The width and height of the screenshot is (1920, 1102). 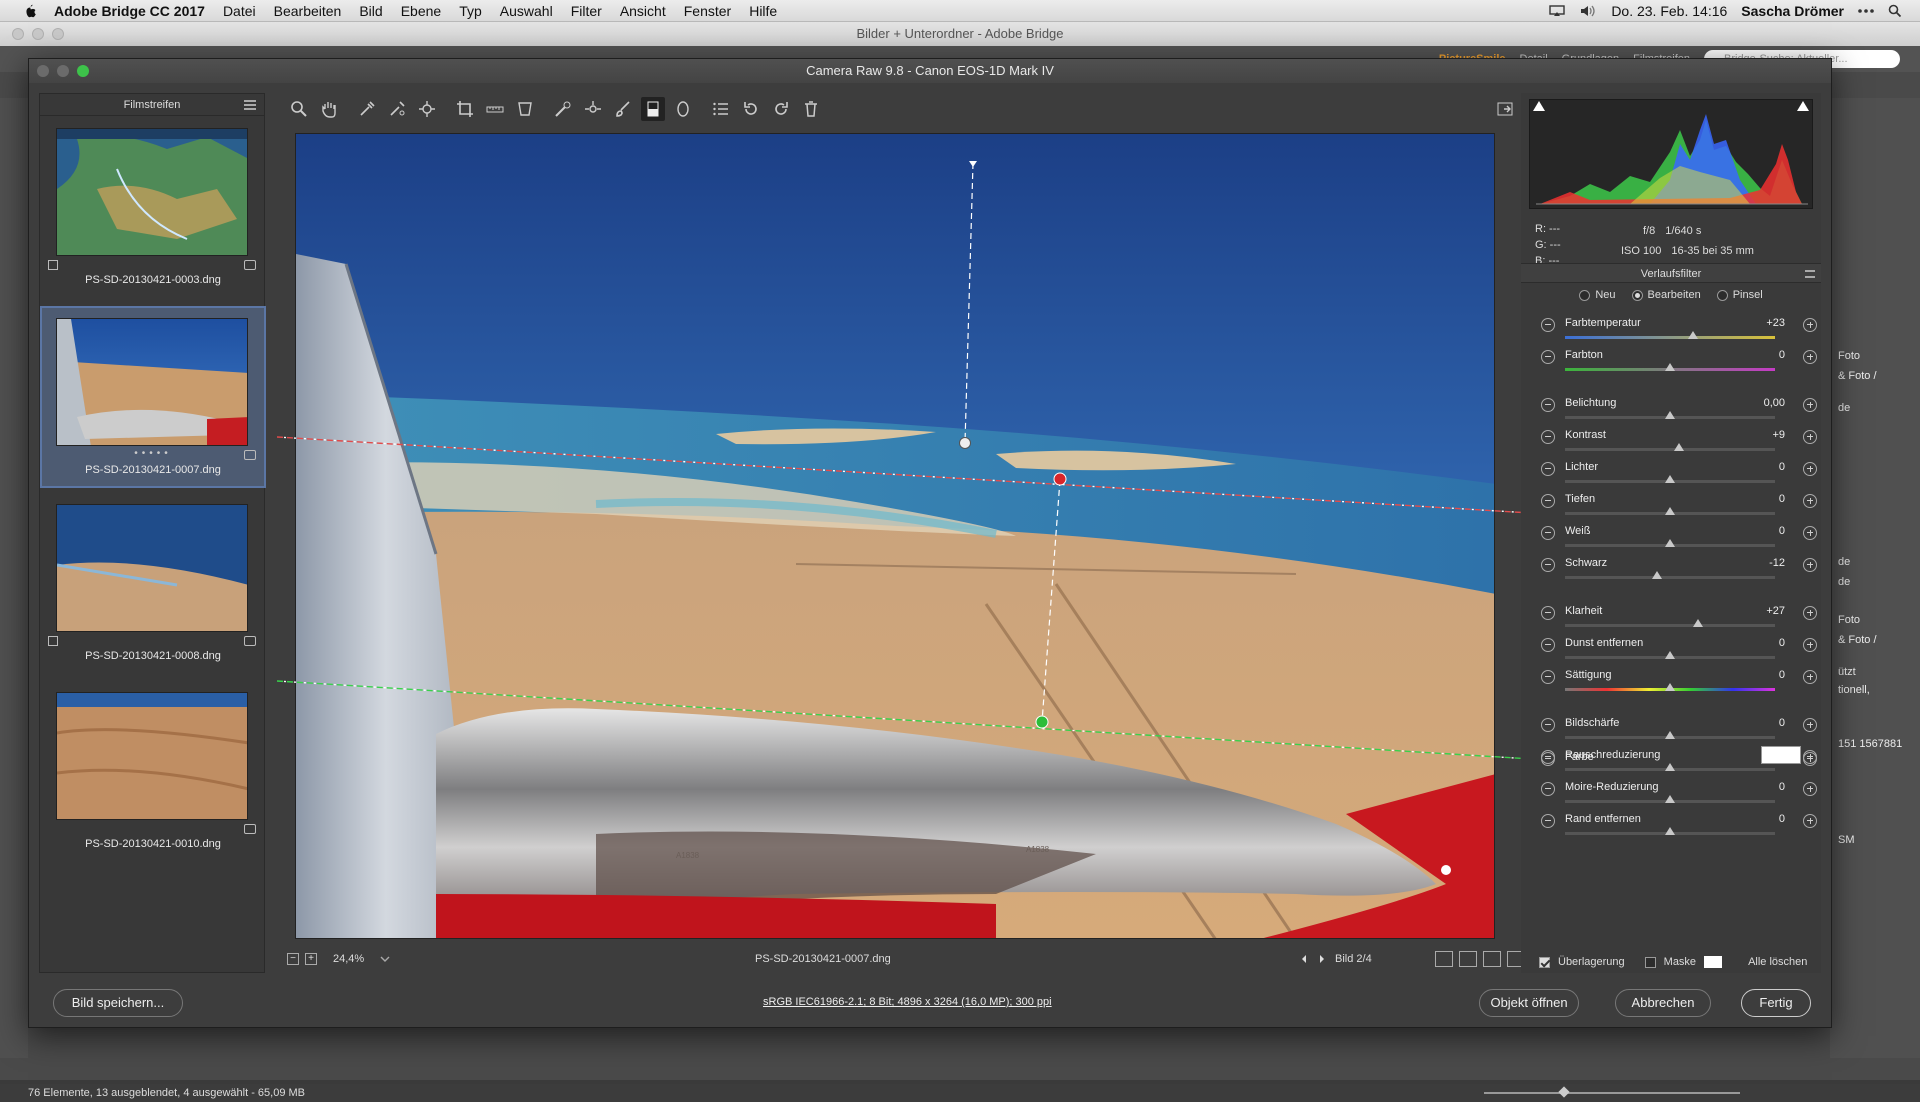 What do you see at coordinates (1810, 325) in the screenshot?
I see `farbtemperatur-plus-icon` at bounding box center [1810, 325].